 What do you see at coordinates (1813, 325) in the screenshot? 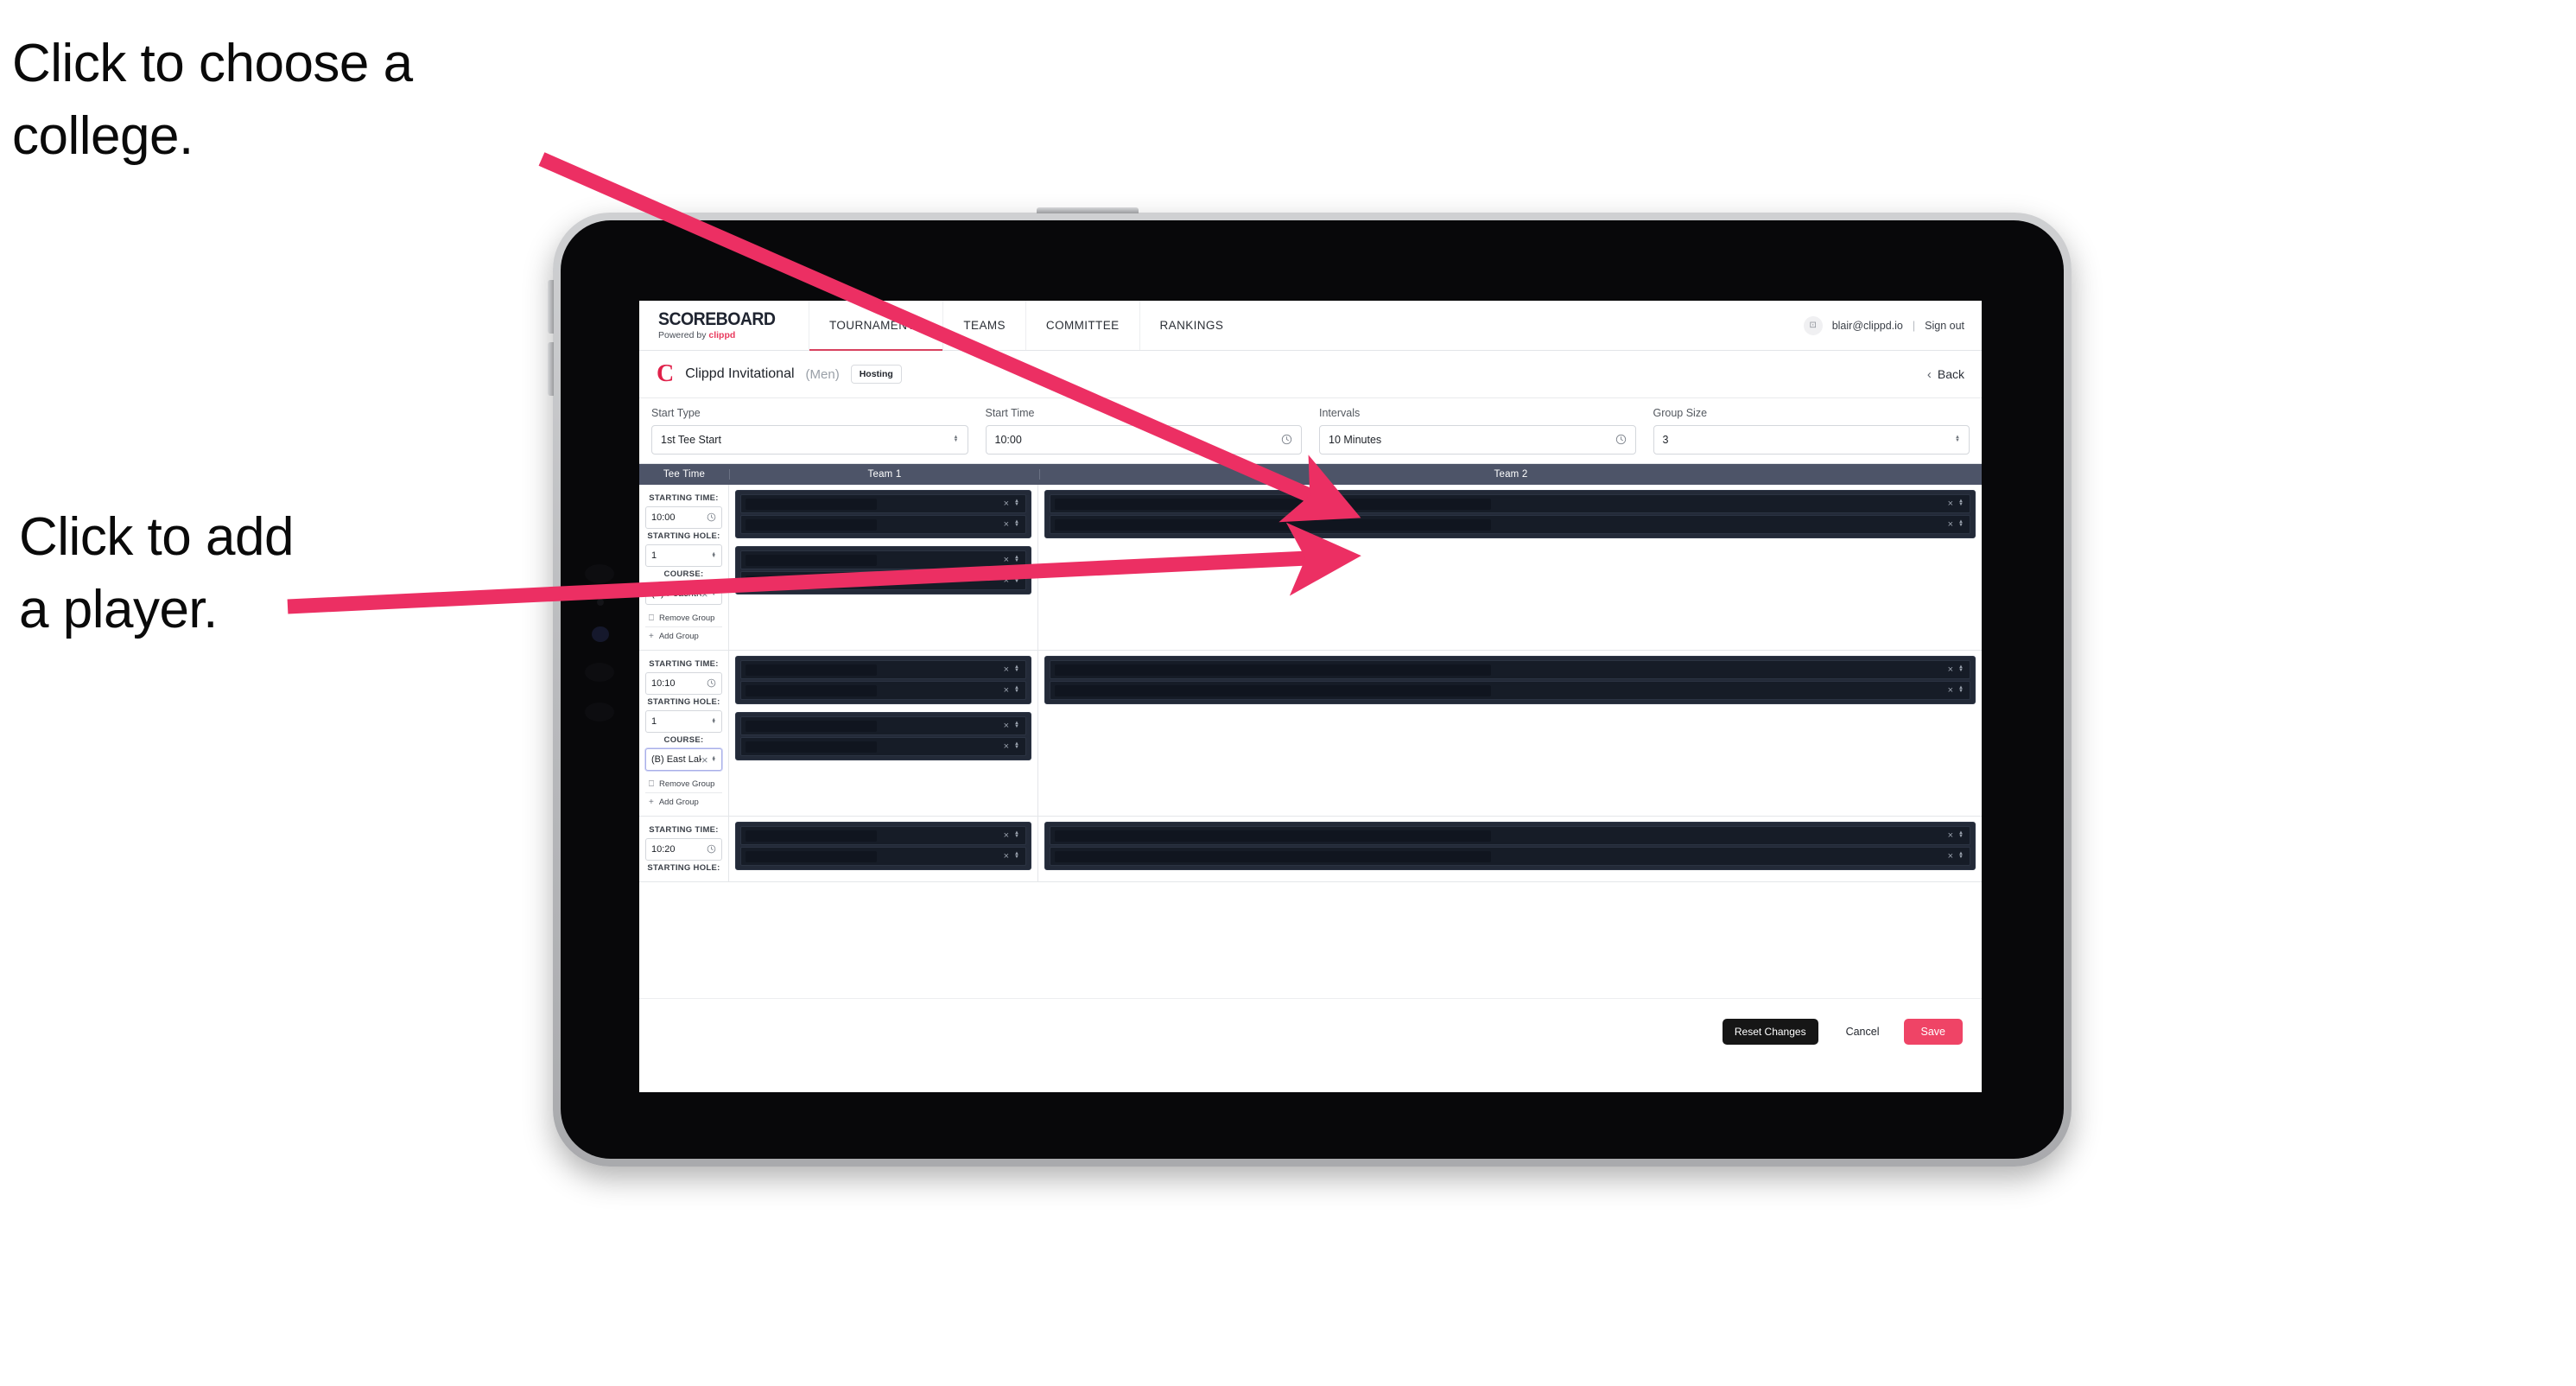
I see `user-avatar-icon: ⊡` at bounding box center [1813, 325].